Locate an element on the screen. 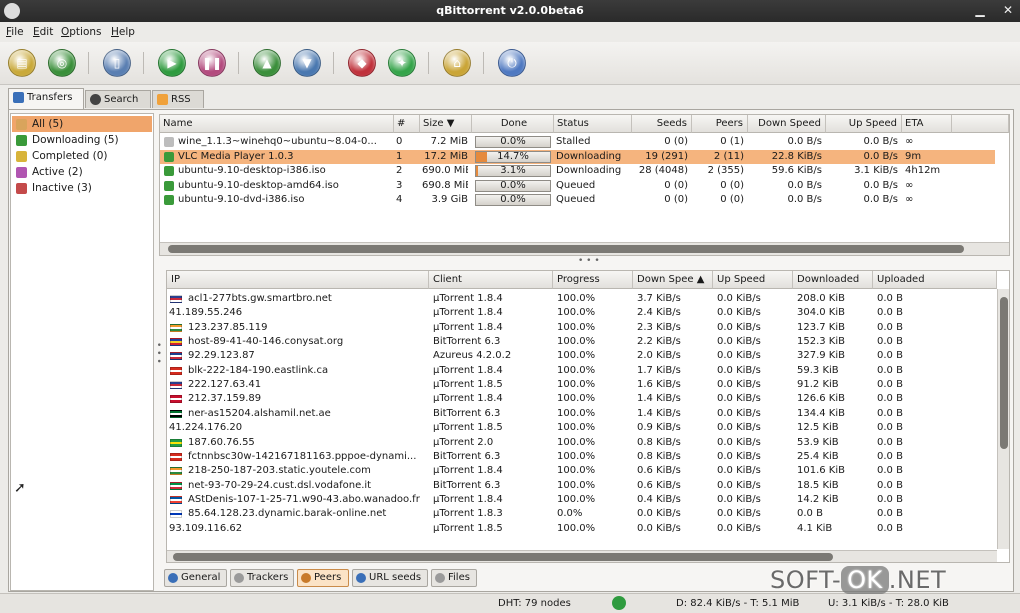  filter-item: Active (2) is located at coordinates (82, 172).